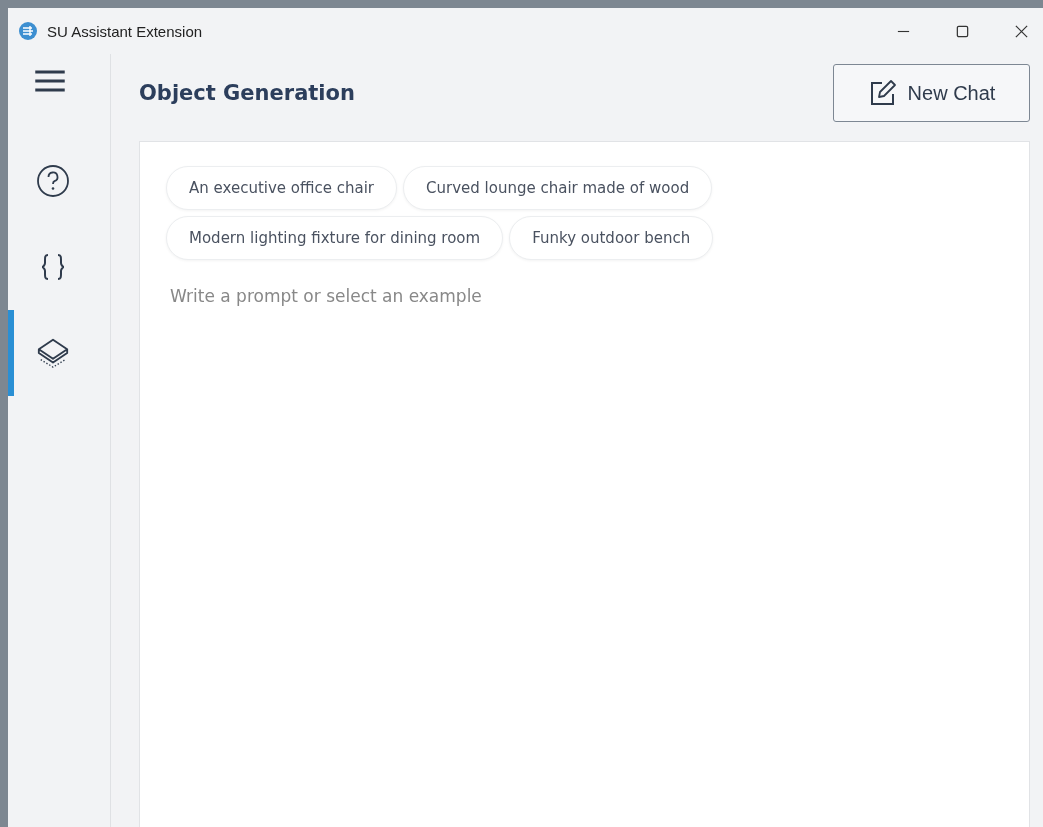  Describe the element at coordinates (558, 188) in the screenshot. I see `example-chip: Curved lounge chair made of wood` at that location.